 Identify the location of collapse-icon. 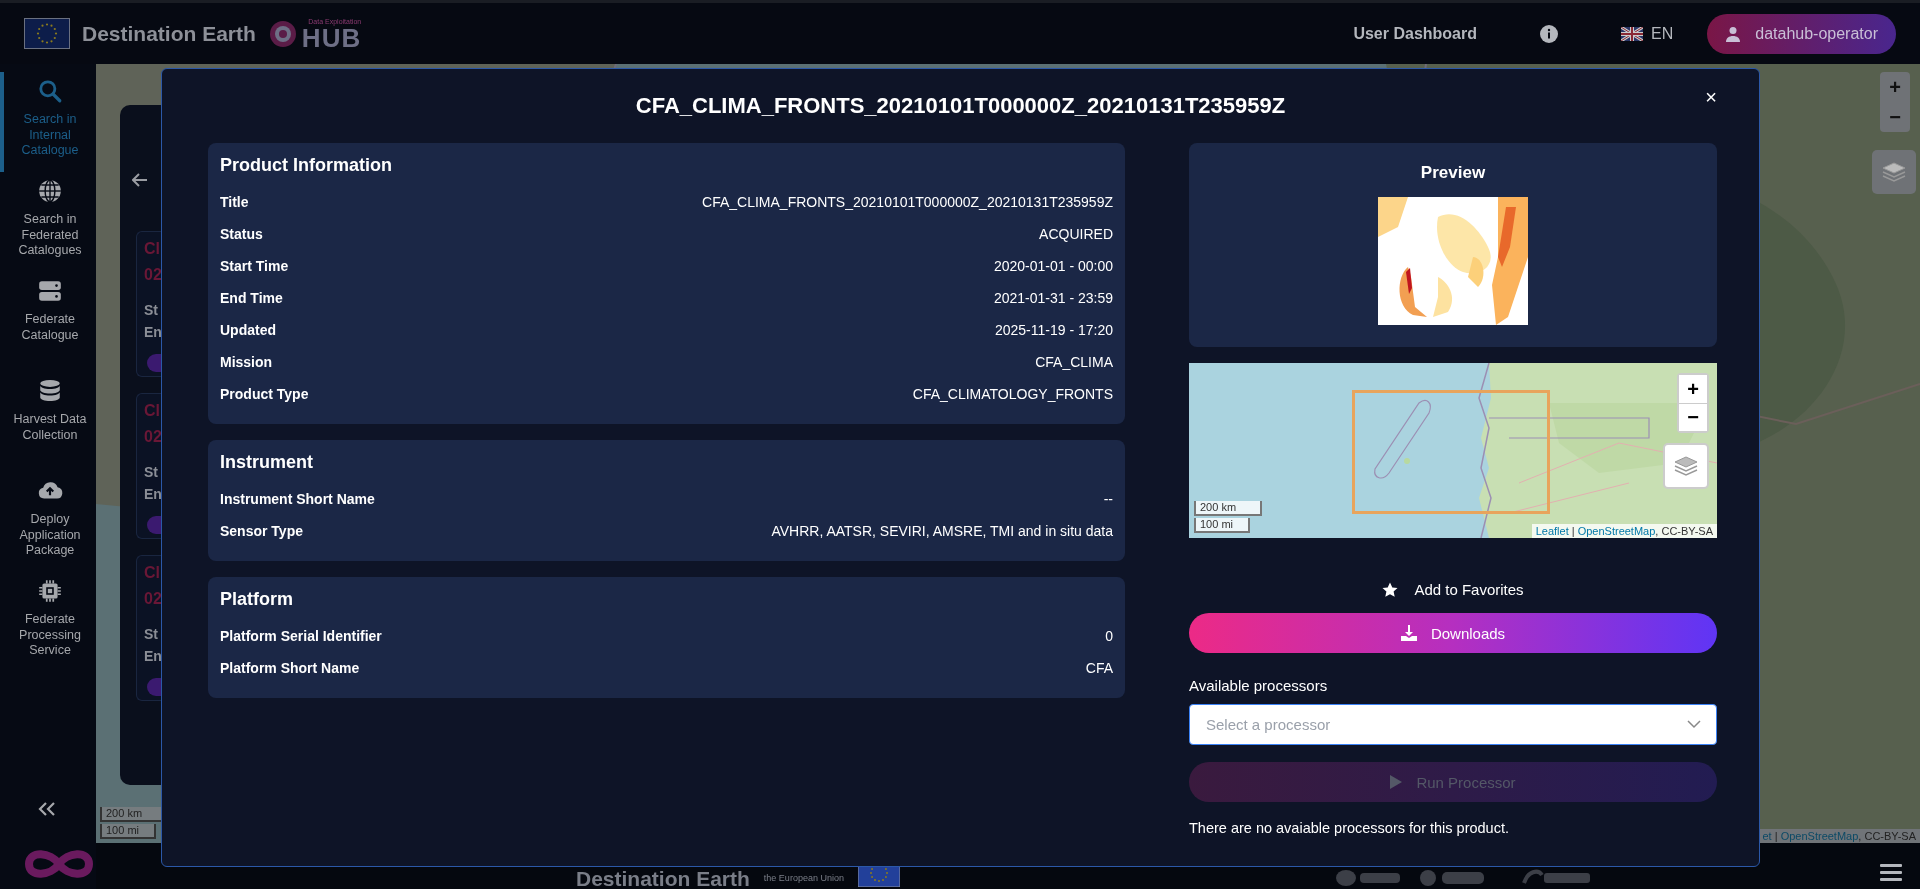
(47, 809).